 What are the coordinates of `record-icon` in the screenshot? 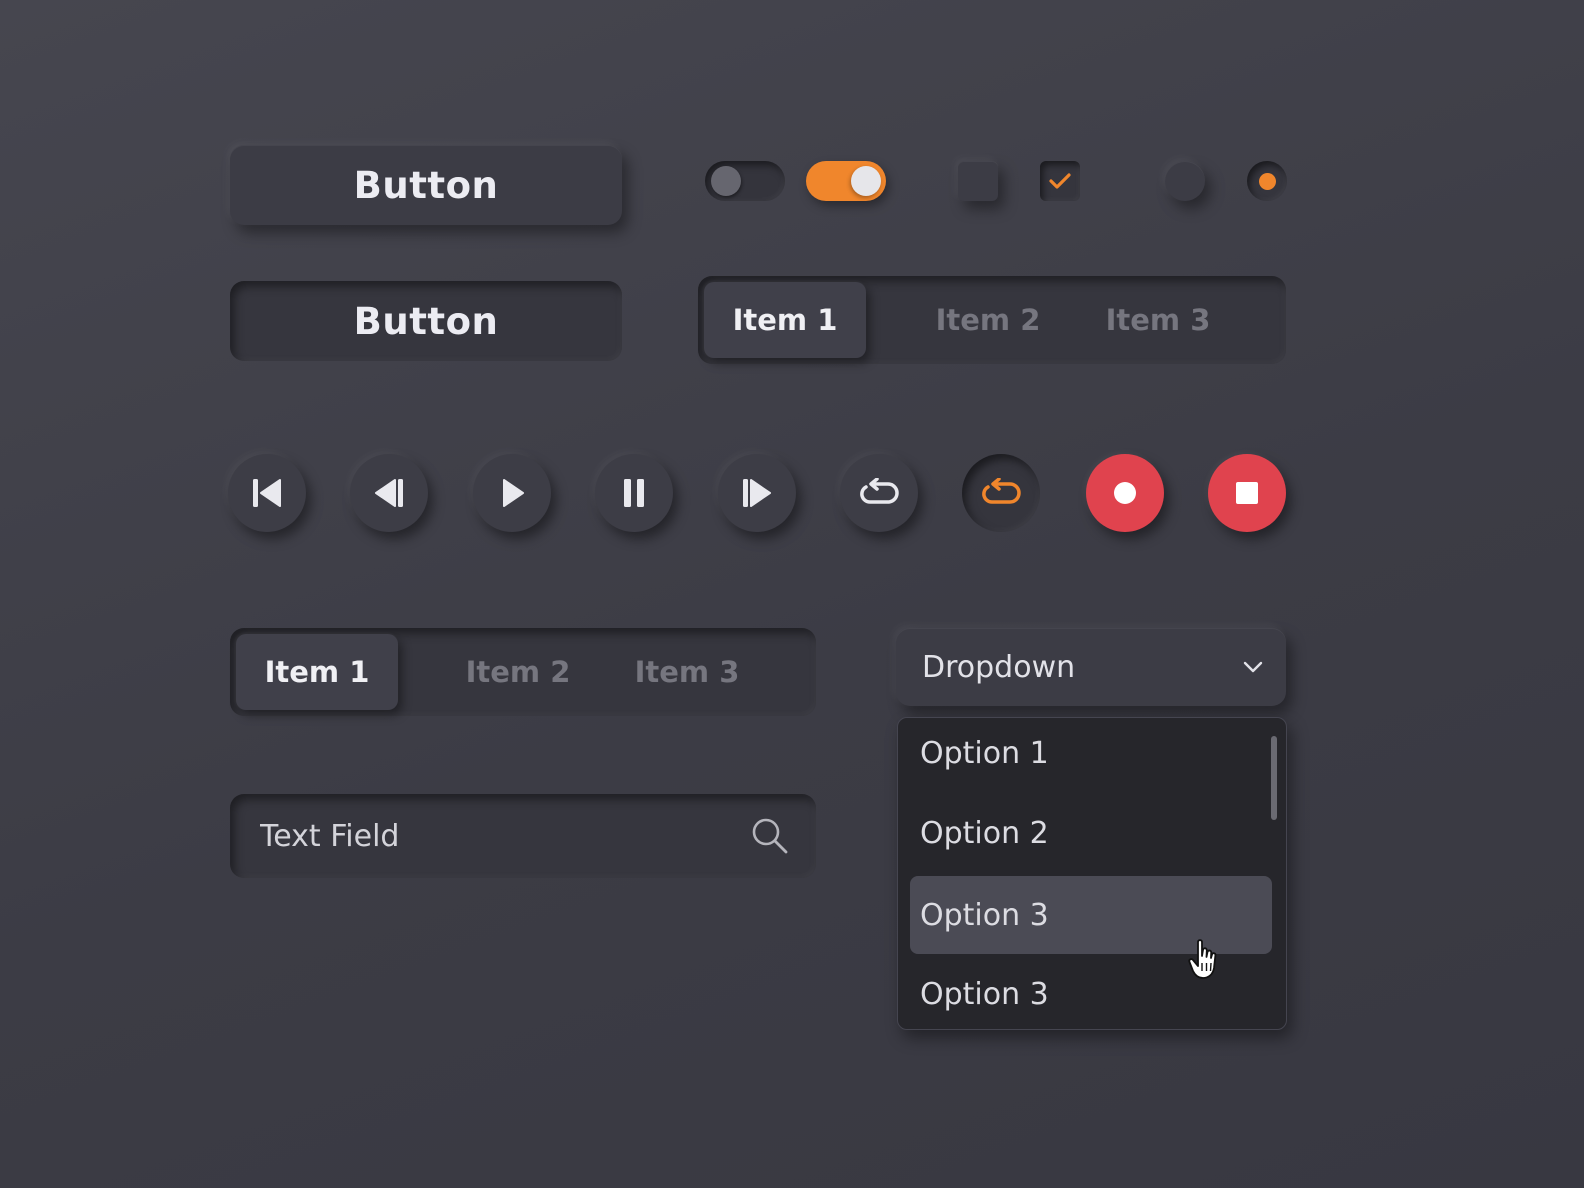 It's located at (1125, 493).